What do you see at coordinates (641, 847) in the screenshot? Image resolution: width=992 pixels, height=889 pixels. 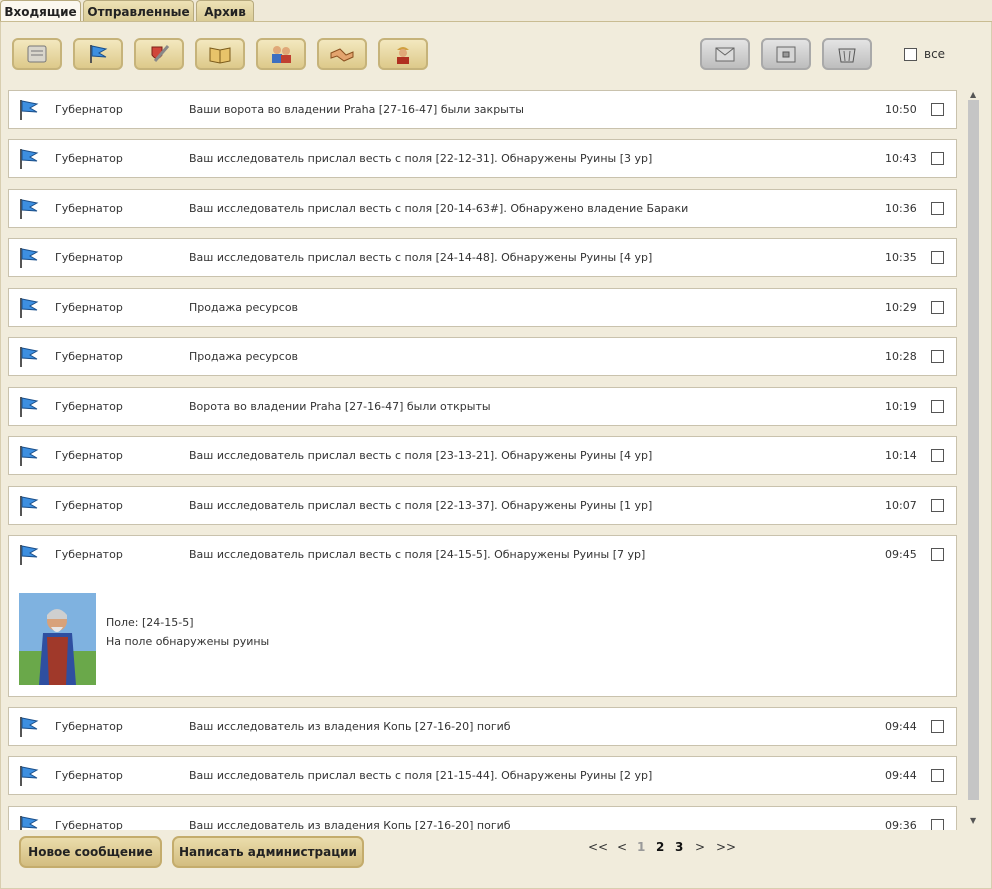 I see `pager-page-current: 1` at bounding box center [641, 847].